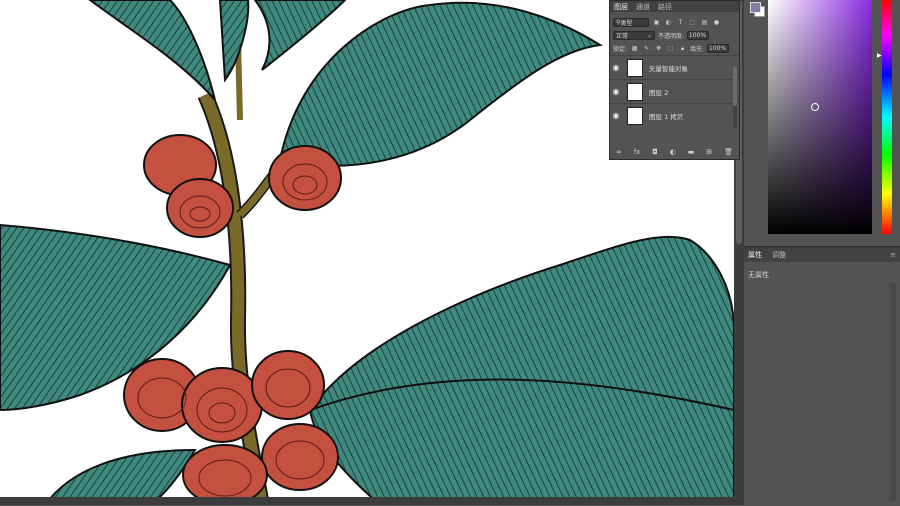  What do you see at coordinates (668, 22) in the screenshot?
I see `filter-adjustment-icon: ◐` at bounding box center [668, 22].